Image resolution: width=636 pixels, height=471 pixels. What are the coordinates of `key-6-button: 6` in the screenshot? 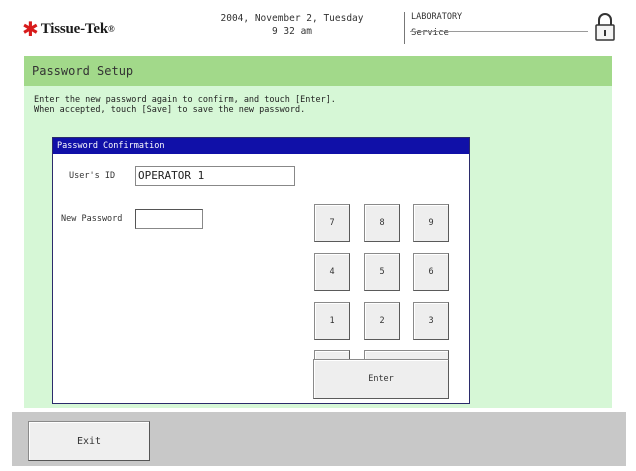 It's located at (431, 272).